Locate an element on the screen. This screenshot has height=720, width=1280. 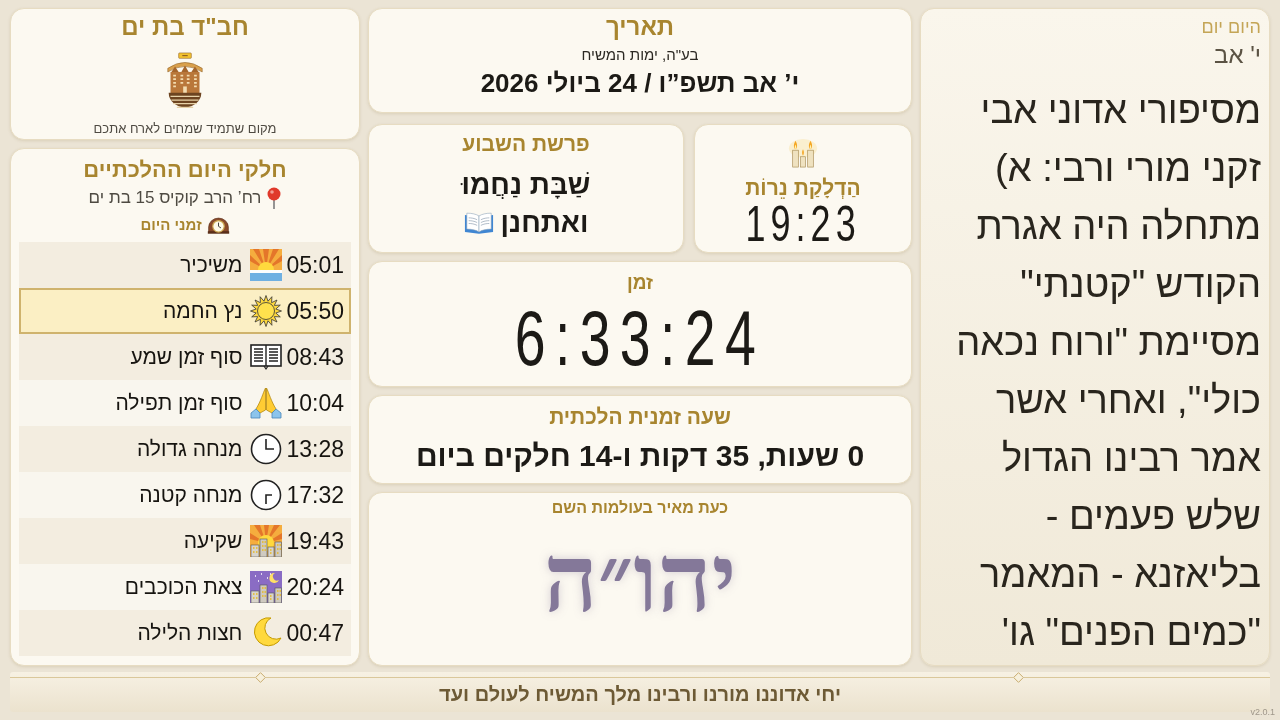
study-title: היום יום is located at coordinates (1231, 27).